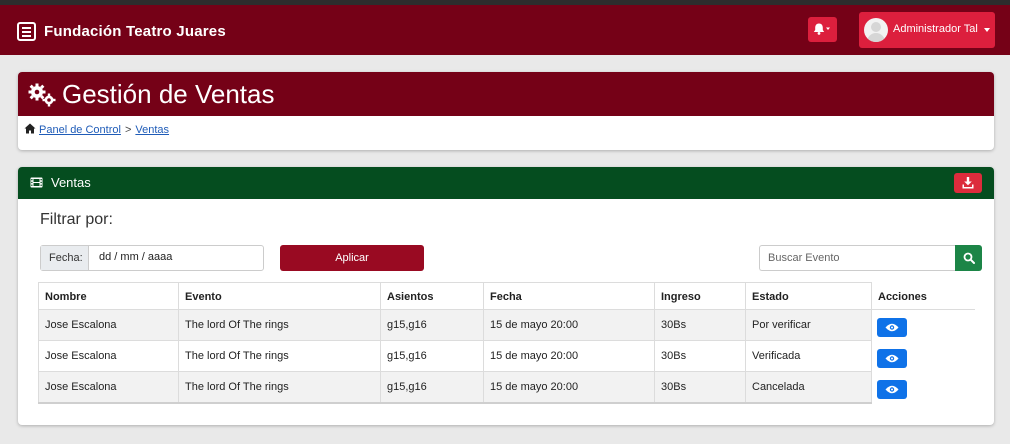 Image resolution: width=1010 pixels, height=444 pixels. What do you see at coordinates (700, 296) in the screenshot?
I see `column-header: Ingreso` at bounding box center [700, 296].